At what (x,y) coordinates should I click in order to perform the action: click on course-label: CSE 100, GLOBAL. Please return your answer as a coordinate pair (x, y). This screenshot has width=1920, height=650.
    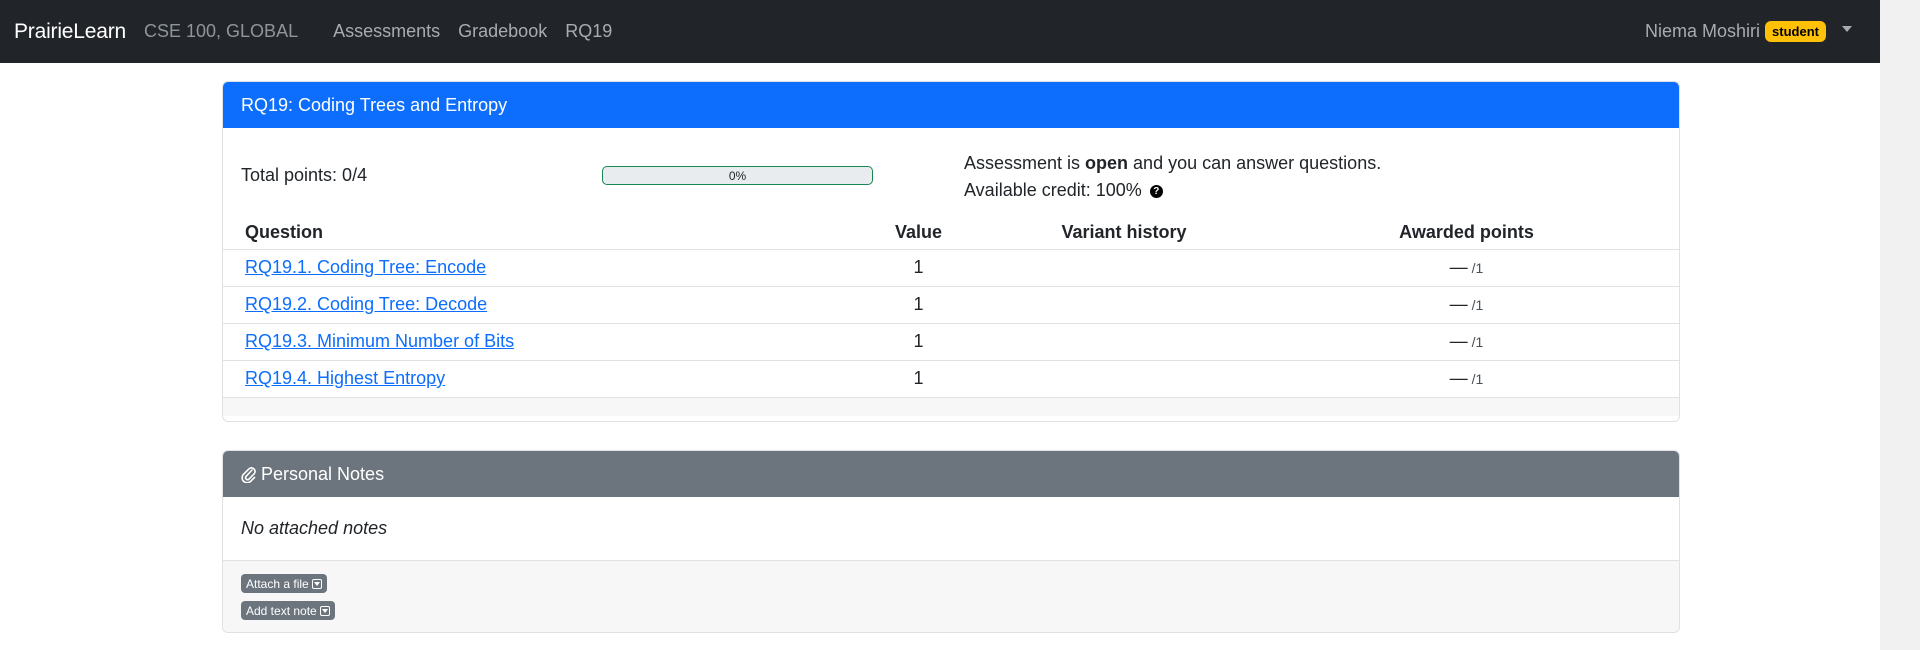
    Looking at the image, I should click on (221, 31).